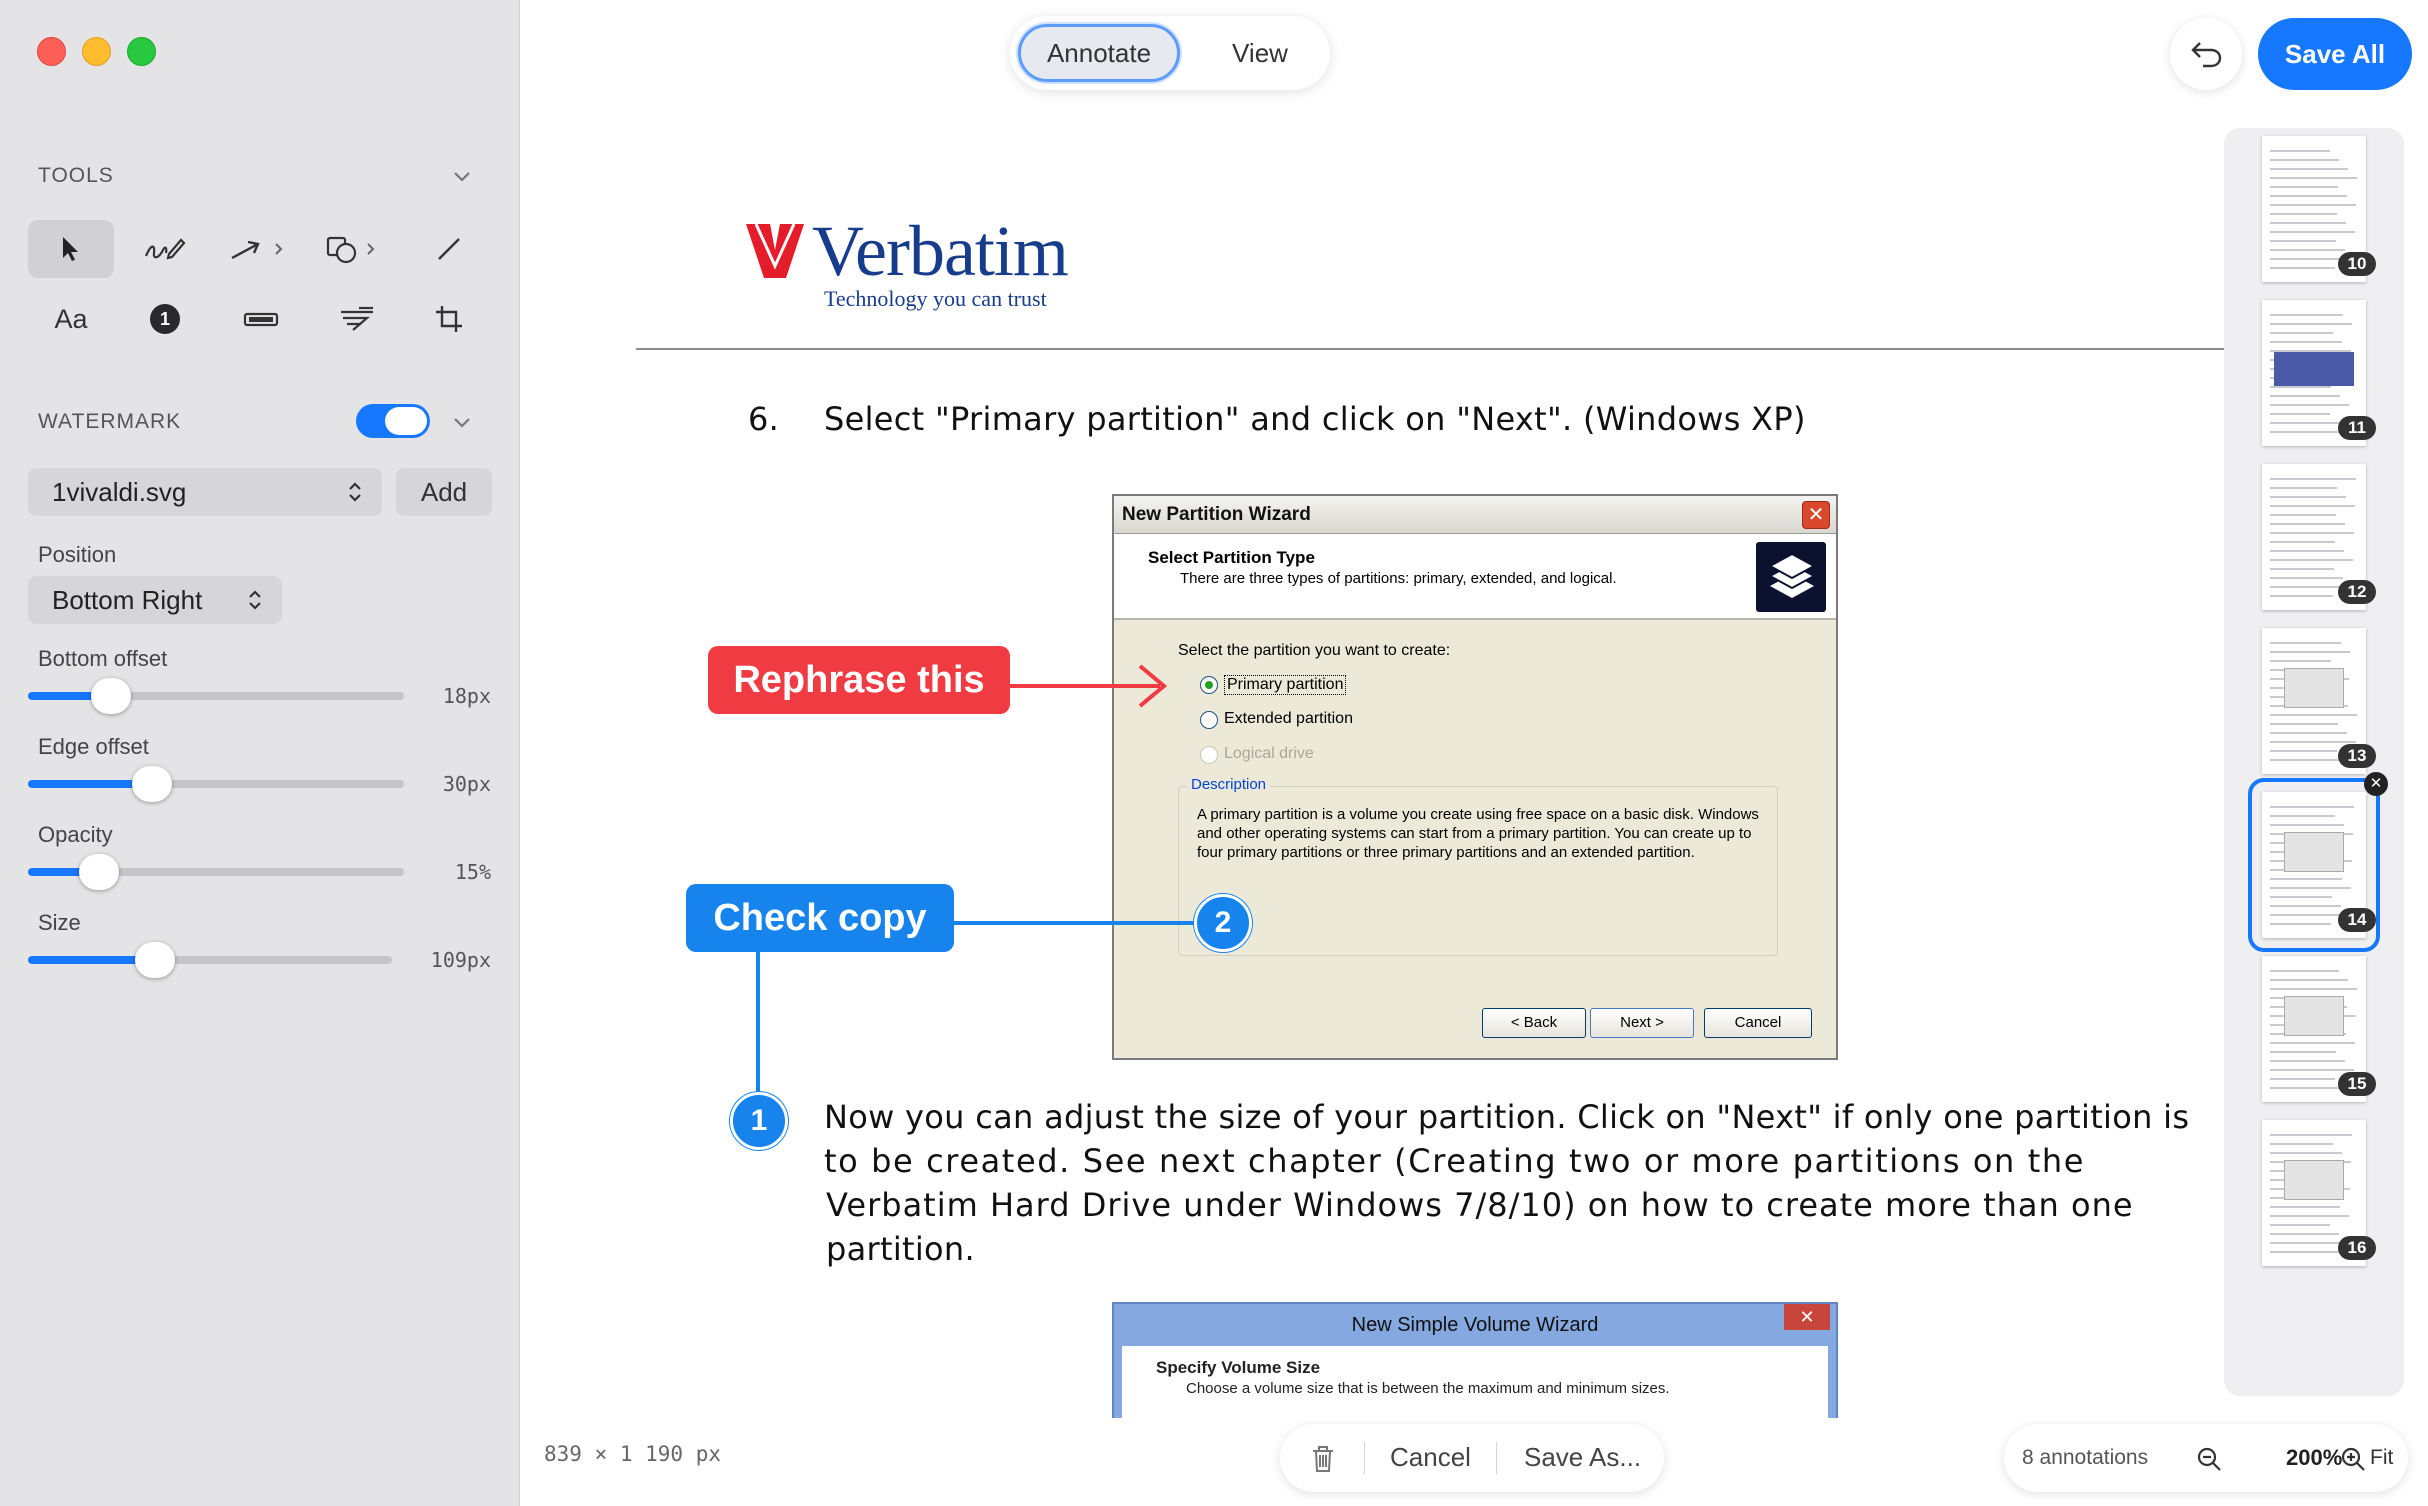  I want to click on thumbnail-page-number: 10, so click(2357, 264).